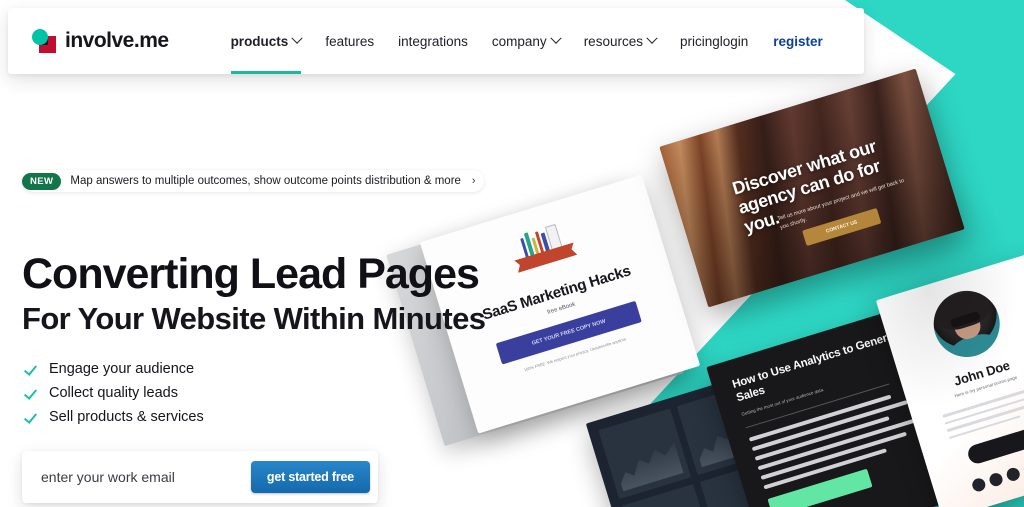 This screenshot has height=507, width=1024. I want to click on brand-logo: involve.me, so click(100, 41).